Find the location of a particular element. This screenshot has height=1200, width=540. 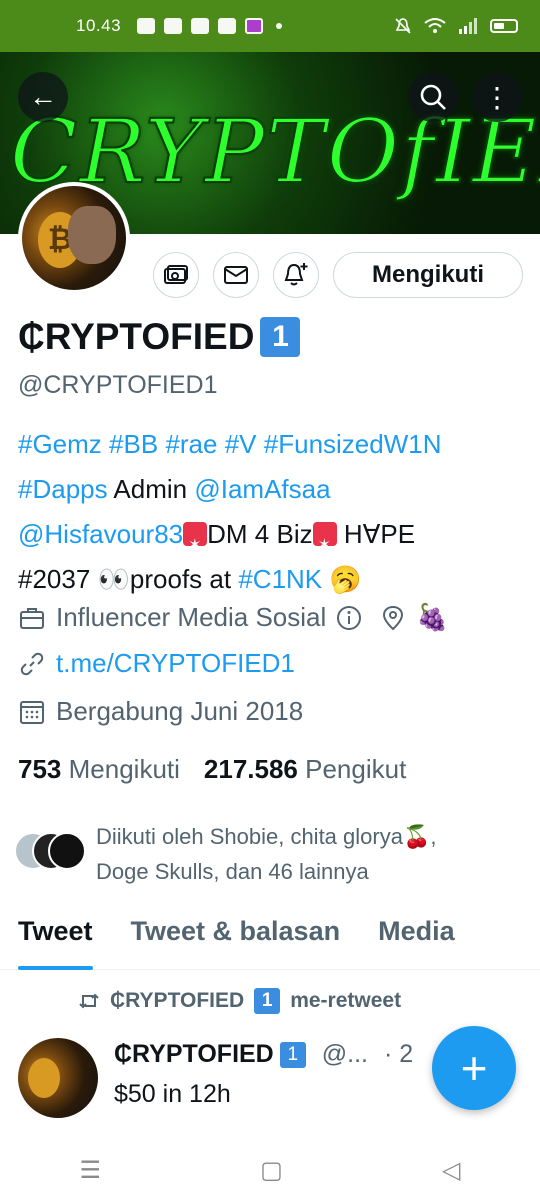

status-left-icons is located at coordinates (210, 26).